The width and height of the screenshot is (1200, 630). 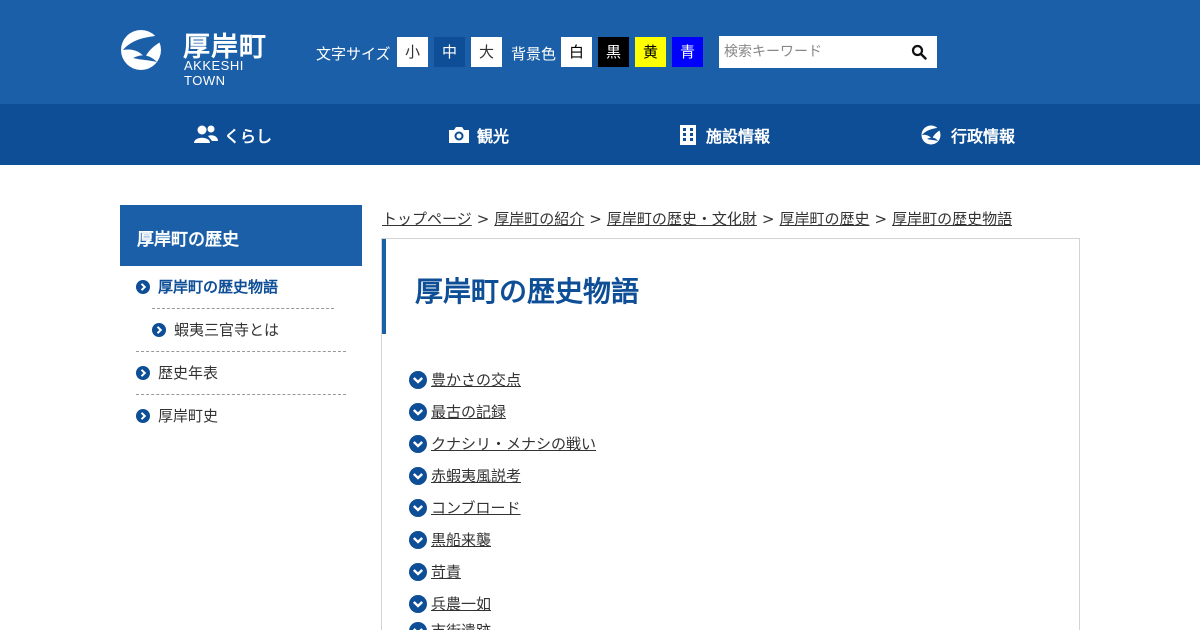 I want to click on toc-link: 最古の記録, so click(x=468, y=411).